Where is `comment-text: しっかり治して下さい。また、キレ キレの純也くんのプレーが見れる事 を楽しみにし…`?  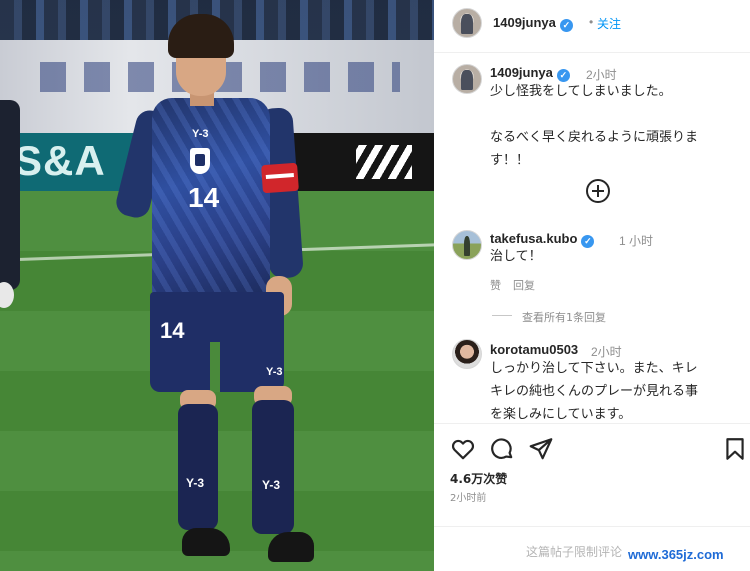
comment-text: しっかり治して下さい。また、キレ キレの純也くんのプレーが見れる事 を楽しみにし… is located at coordinates (594, 391).